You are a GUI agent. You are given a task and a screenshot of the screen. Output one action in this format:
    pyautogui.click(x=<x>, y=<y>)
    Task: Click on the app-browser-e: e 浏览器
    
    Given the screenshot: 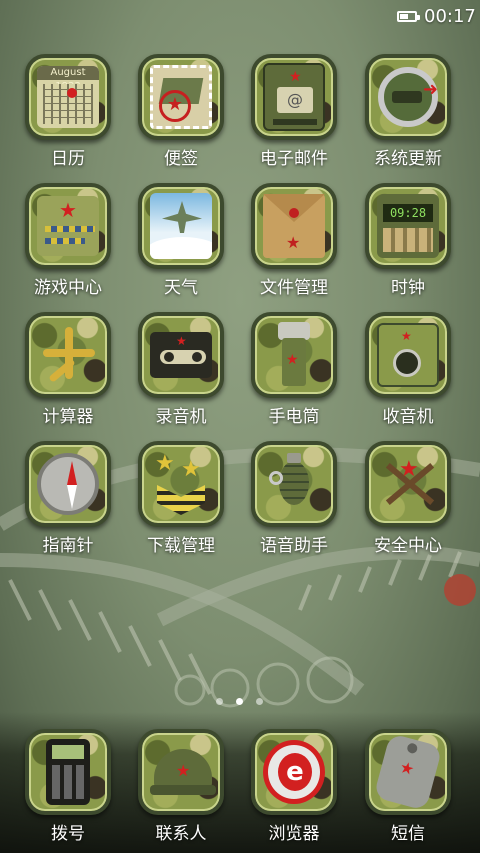 What is the action you would take?
    pyautogui.click(x=293, y=789)
    